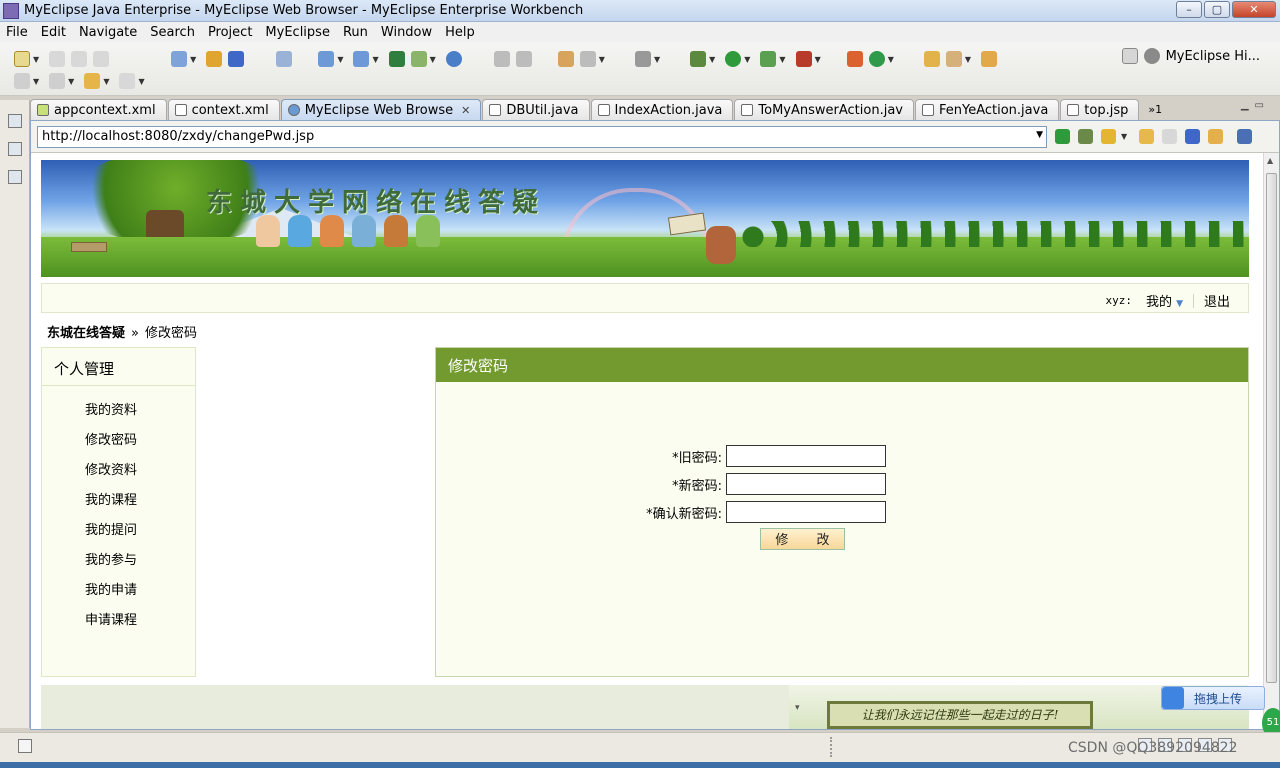  I want to click on back-icon, so click(92, 81).